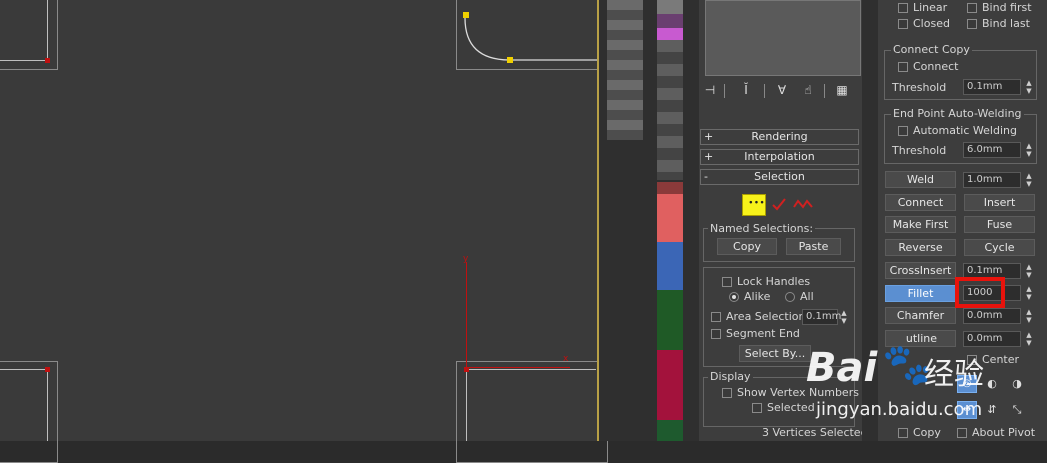  What do you see at coordinates (903, 24) in the screenshot?
I see `closed-checkbox` at bounding box center [903, 24].